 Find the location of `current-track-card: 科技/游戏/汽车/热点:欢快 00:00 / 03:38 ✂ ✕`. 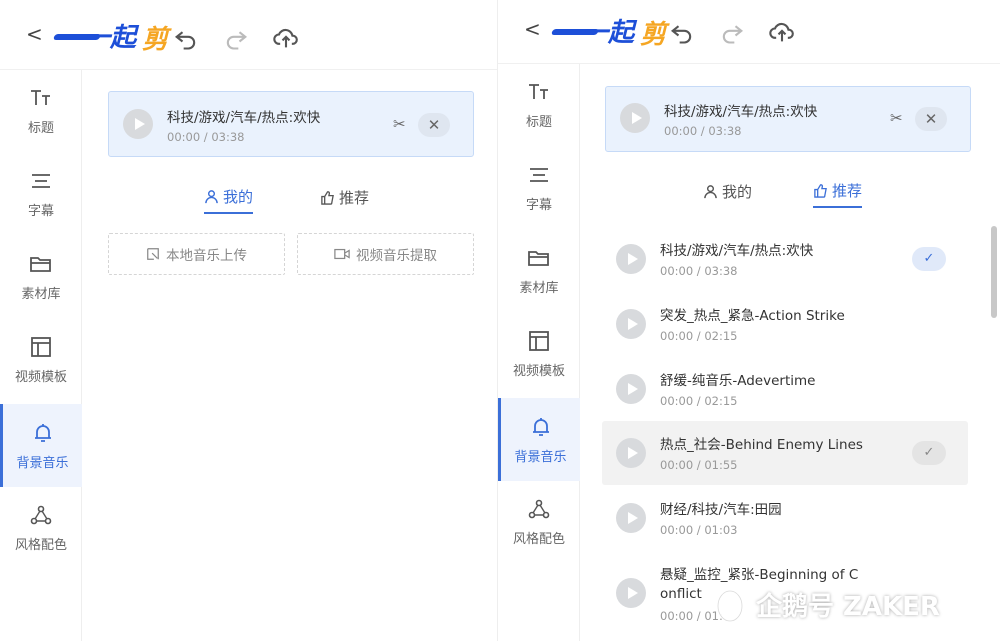

current-track-card: 科技/游戏/汽车/热点:欢快 00:00 / 03:38 ✂ ✕ is located at coordinates (291, 124).